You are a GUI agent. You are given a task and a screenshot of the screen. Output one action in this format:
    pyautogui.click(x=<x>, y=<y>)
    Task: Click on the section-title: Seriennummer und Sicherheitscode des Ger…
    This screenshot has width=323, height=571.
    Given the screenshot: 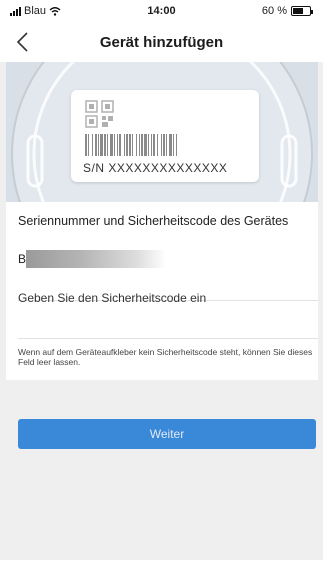 What is the action you would take?
    pyautogui.click(x=153, y=221)
    